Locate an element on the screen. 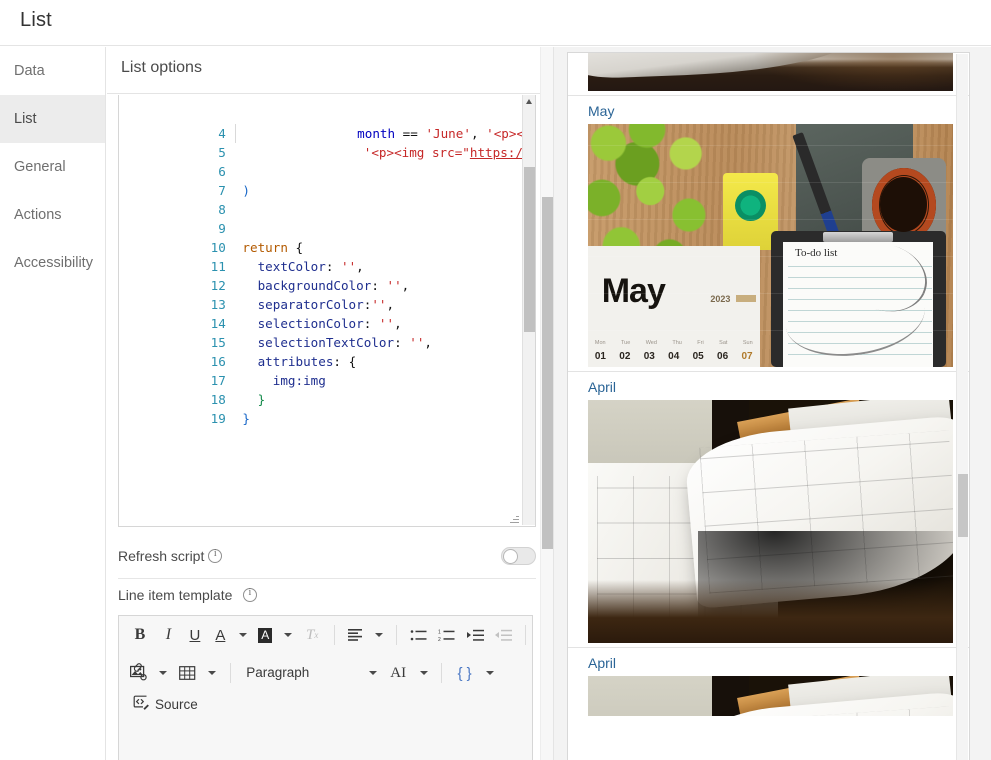 The image size is (991, 760). sidebar-item-label: General is located at coordinates (40, 167).